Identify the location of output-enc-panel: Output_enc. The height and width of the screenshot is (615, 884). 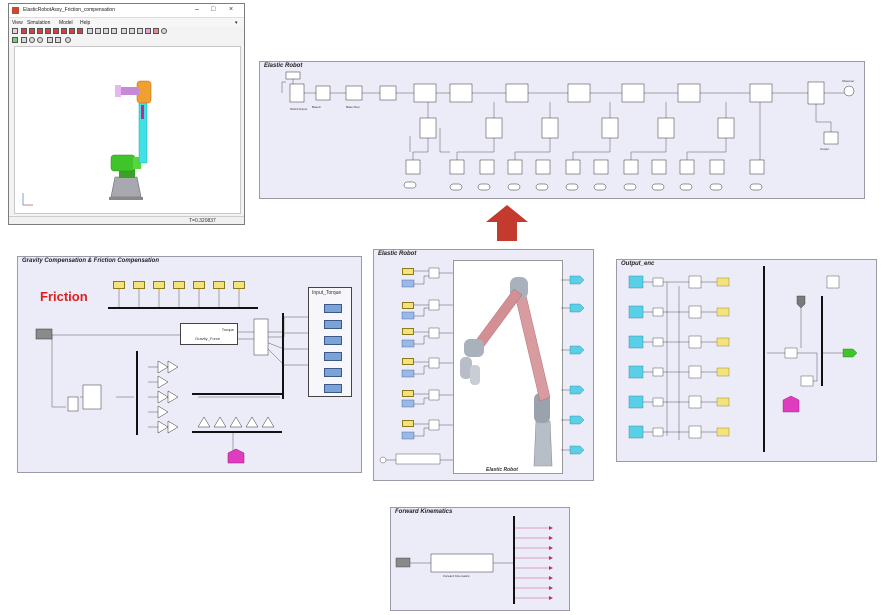
(746, 360).